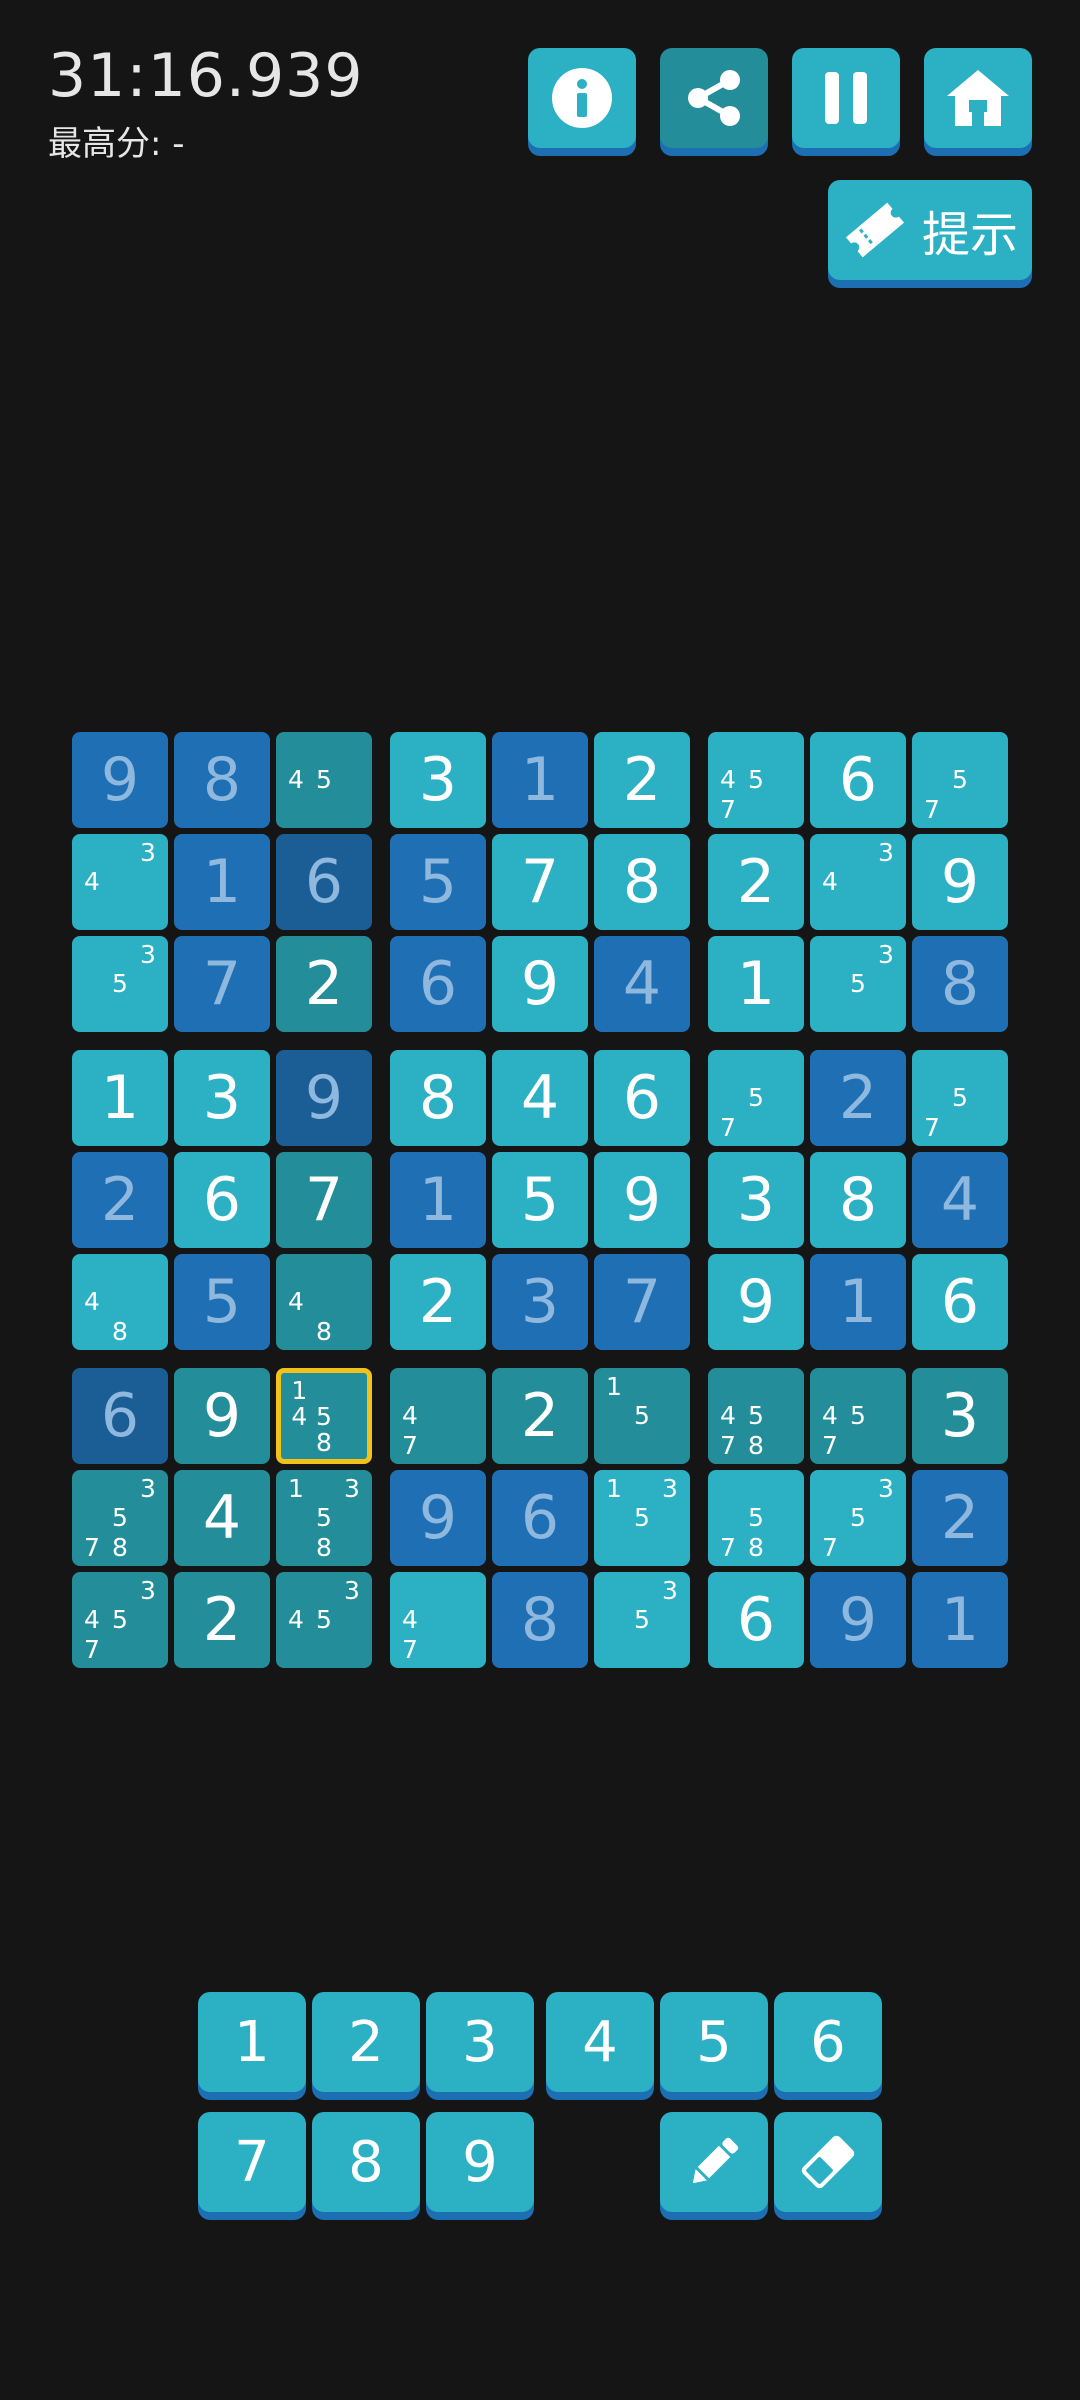 The image size is (1080, 2400). Describe the element at coordinates (252, 2042) in the screenshot. I see `number-button-1: 1` at that location.